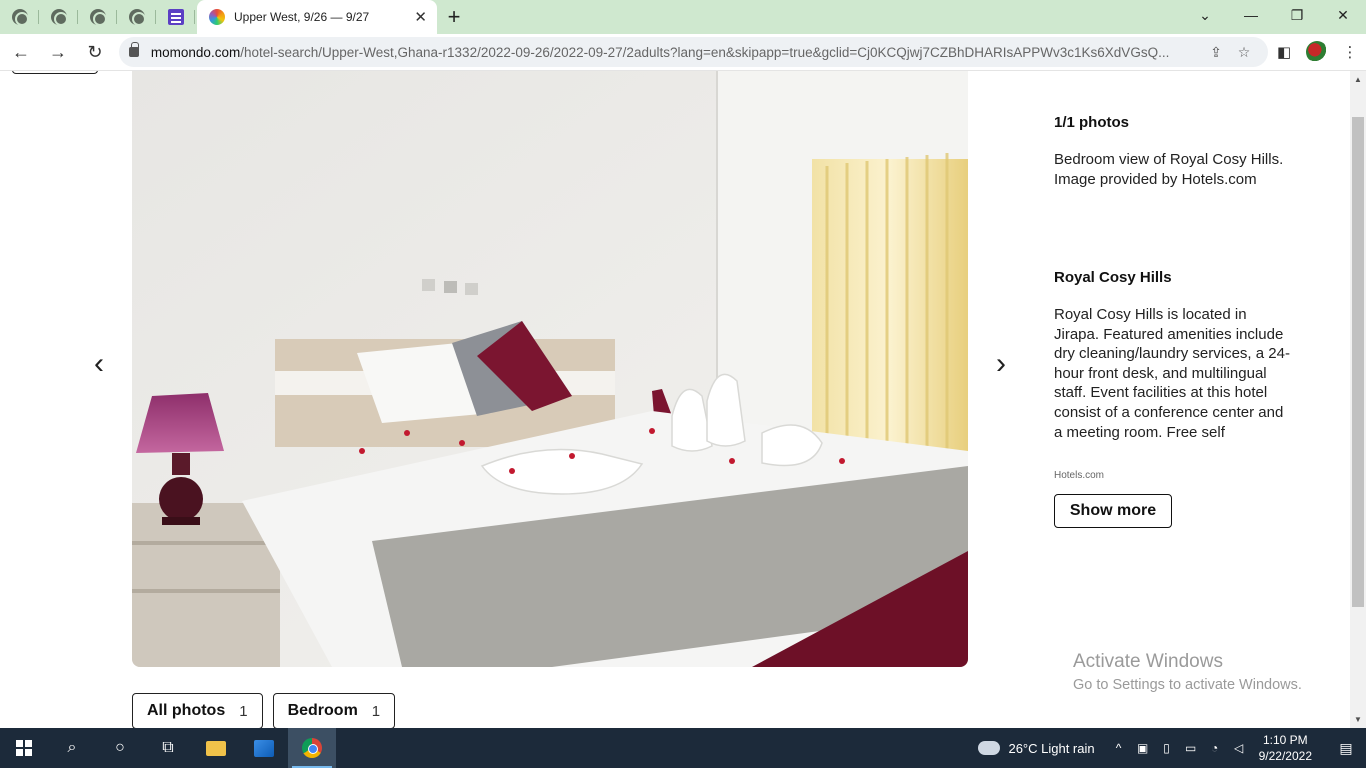 The image size is (1366, 768). What do you see at coordinates (312, 748) in the screenshot?
I see `chrome-icon` at bounding box center [312, 748].